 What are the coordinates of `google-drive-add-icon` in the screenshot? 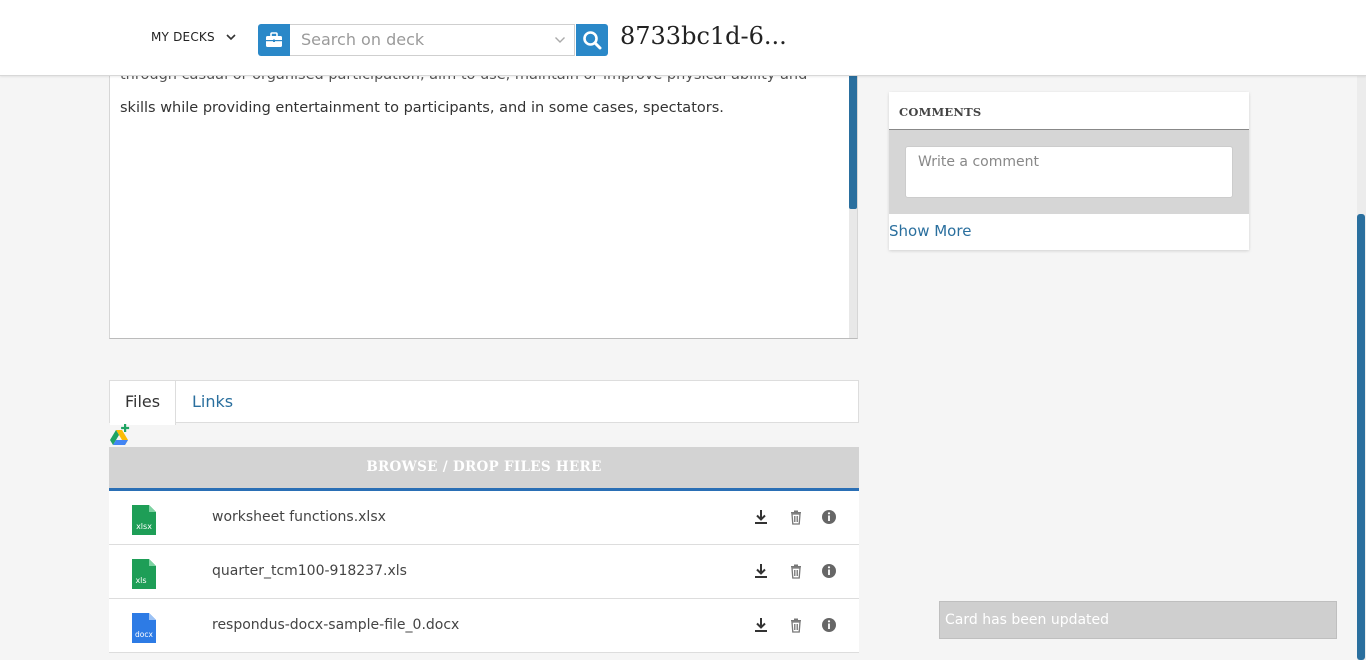 It's located at (120, 435).